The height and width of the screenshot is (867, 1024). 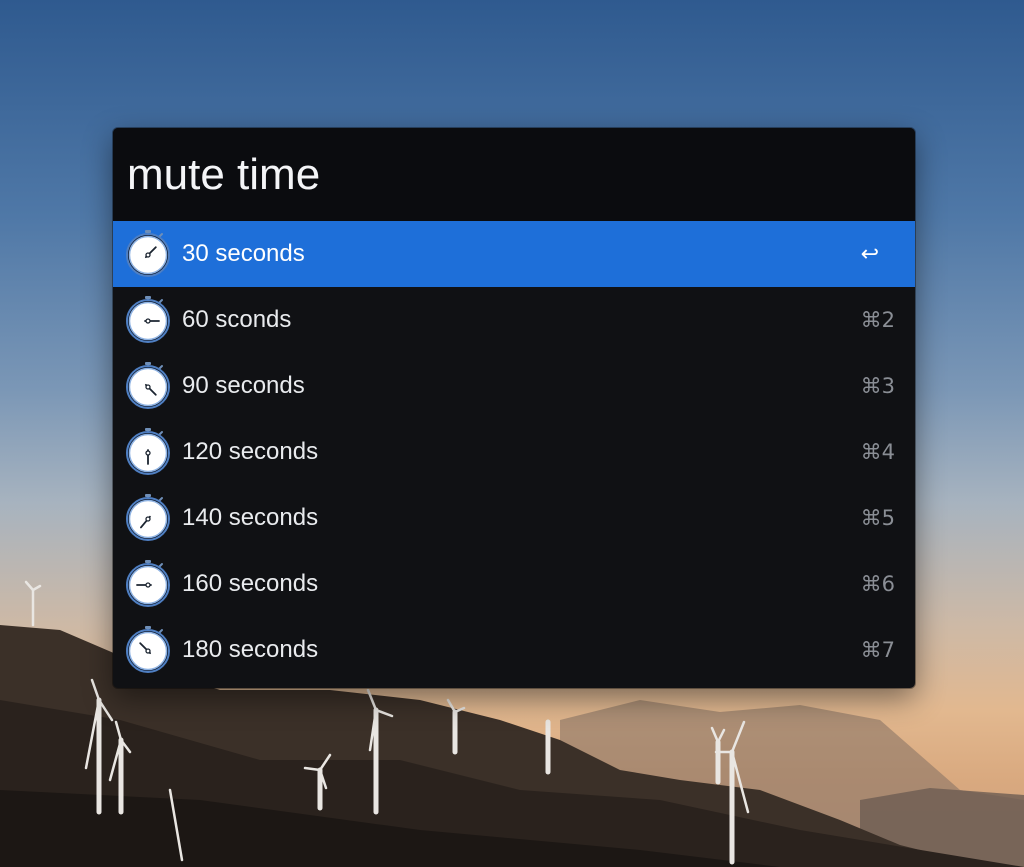 I want to click on search-bar, so click(x=514, y=174).